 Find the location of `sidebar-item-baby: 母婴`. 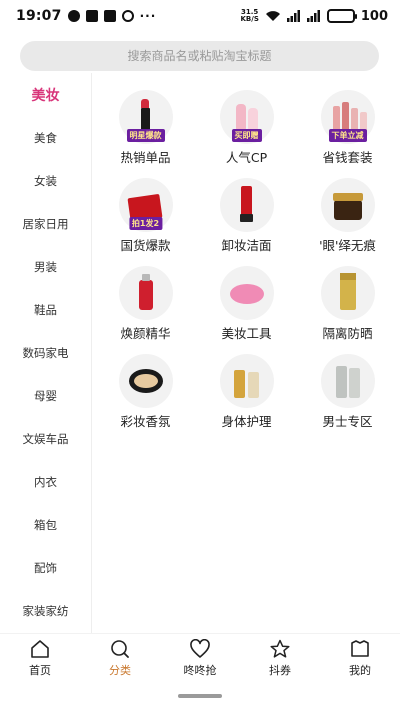

sidebar-item-baby: 母婴 is located at coordinates (45, 395).